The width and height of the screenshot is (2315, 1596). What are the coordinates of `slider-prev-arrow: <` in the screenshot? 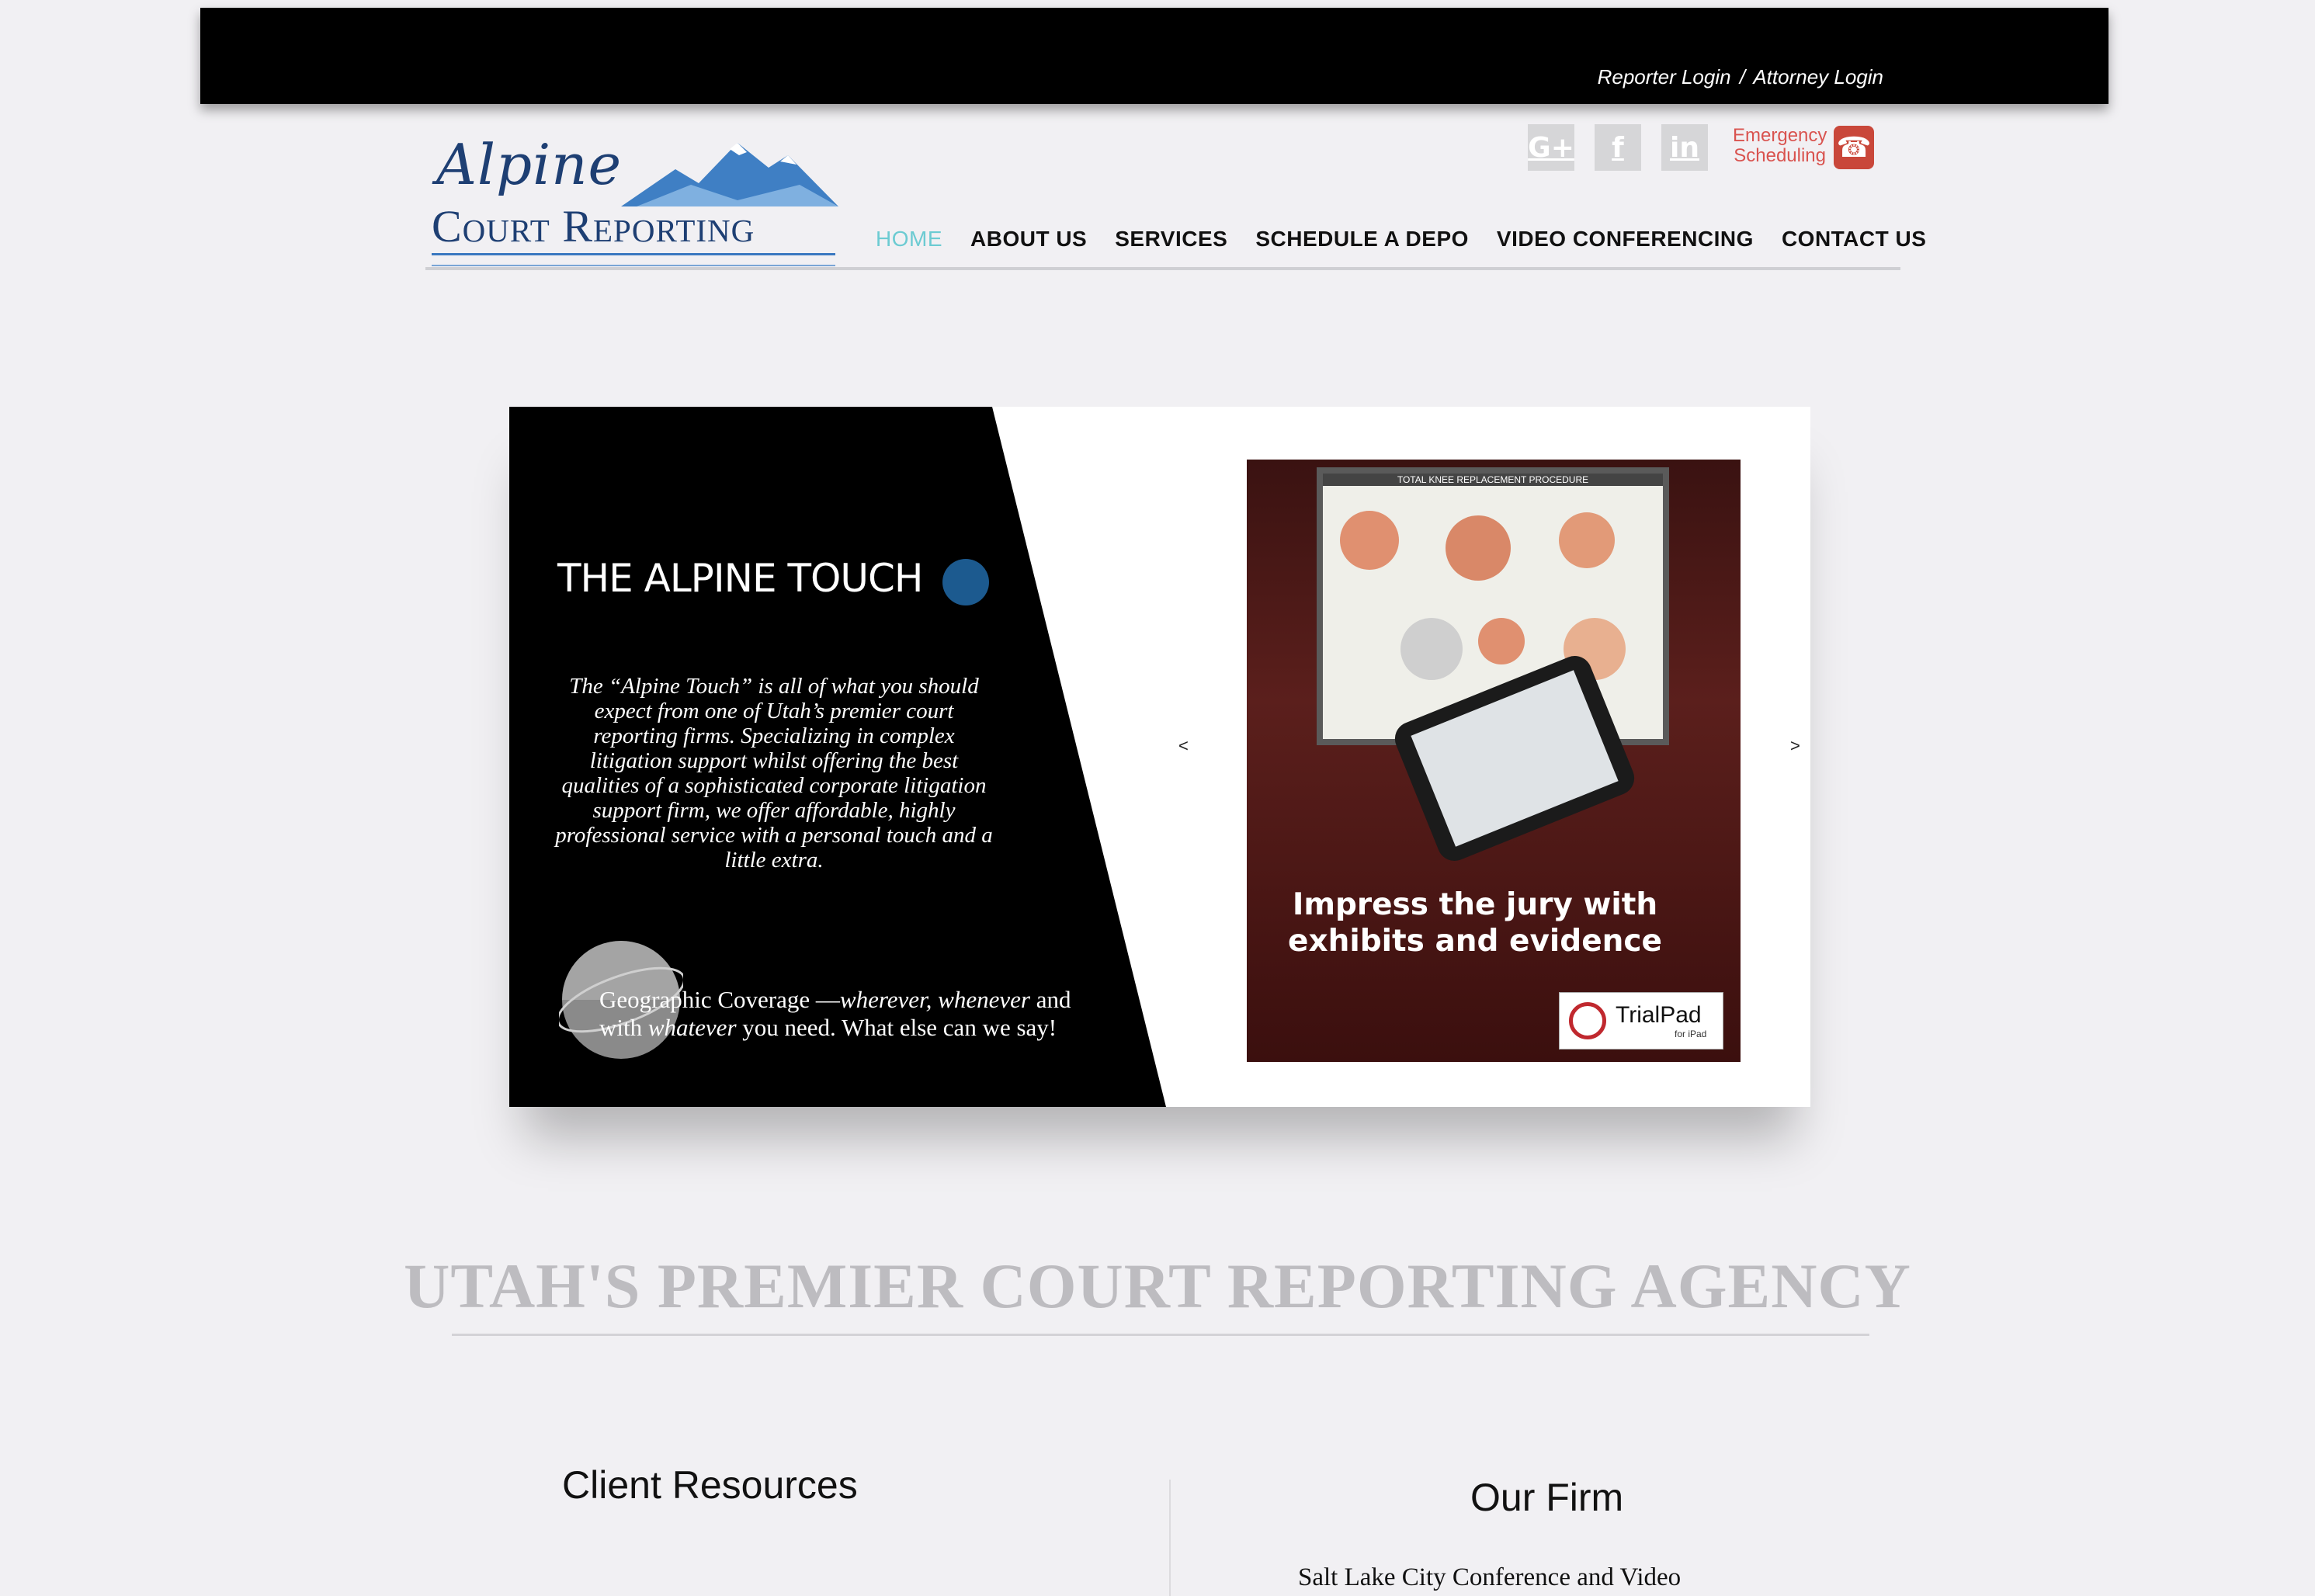 It's located at (1183, 746).